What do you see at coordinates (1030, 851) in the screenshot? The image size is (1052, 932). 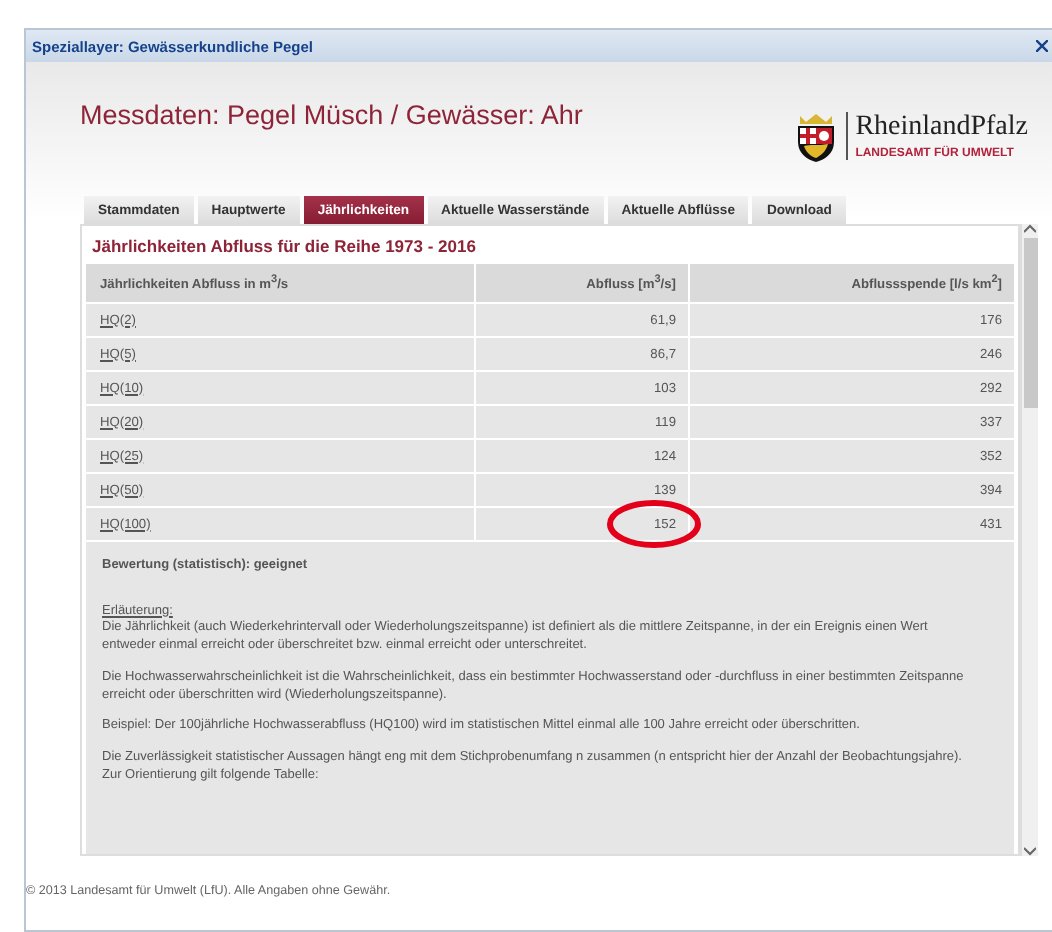 I see `scroll-down-icon` at bounding box center [1030, 851].